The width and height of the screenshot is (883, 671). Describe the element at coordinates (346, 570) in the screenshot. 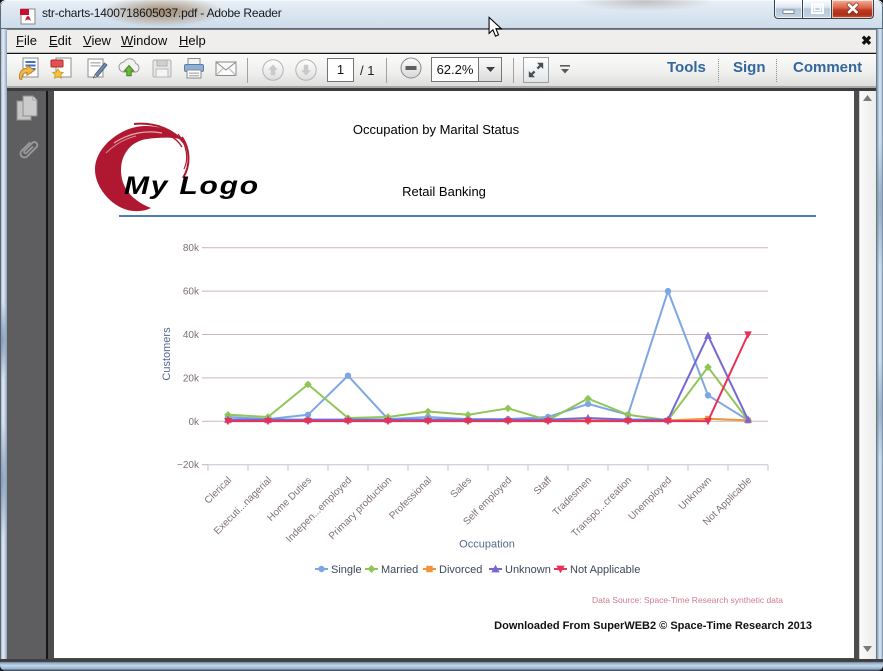

I see `svg-text: Single` at that location.